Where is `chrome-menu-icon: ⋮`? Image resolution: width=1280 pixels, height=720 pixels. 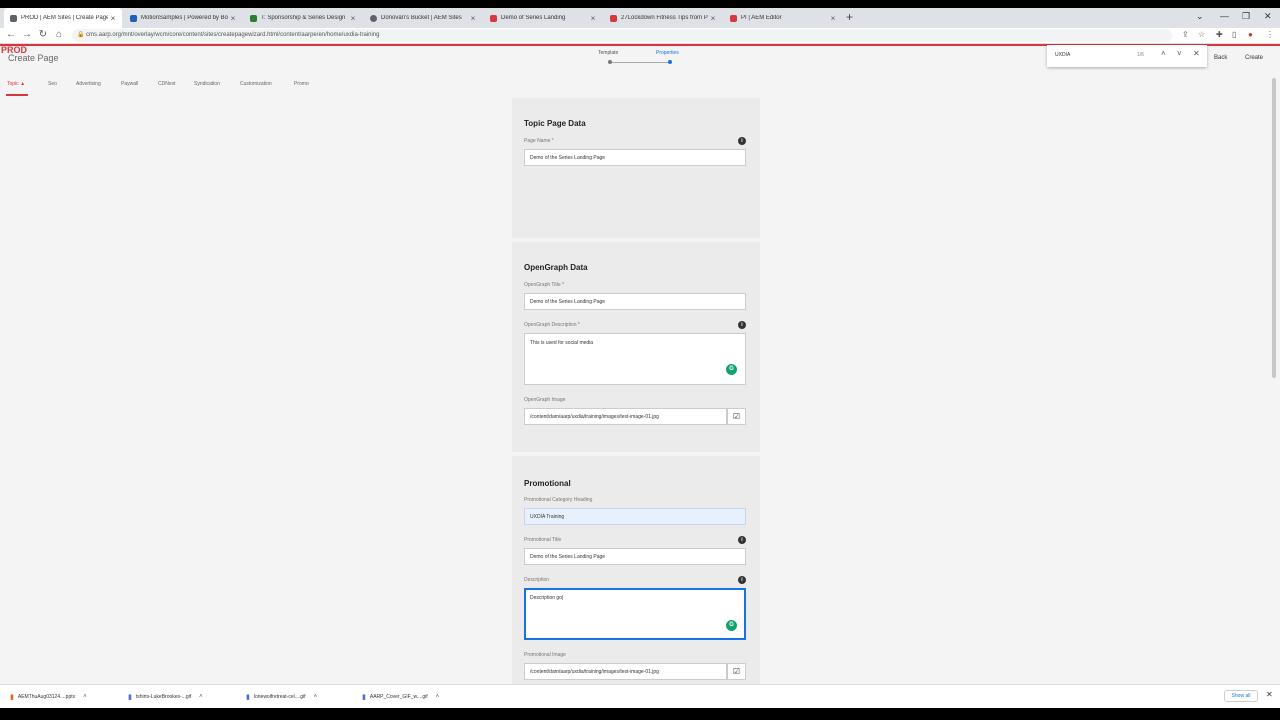 chrome-menu-icon: ⋮ is located at coordinates (1270, 34).